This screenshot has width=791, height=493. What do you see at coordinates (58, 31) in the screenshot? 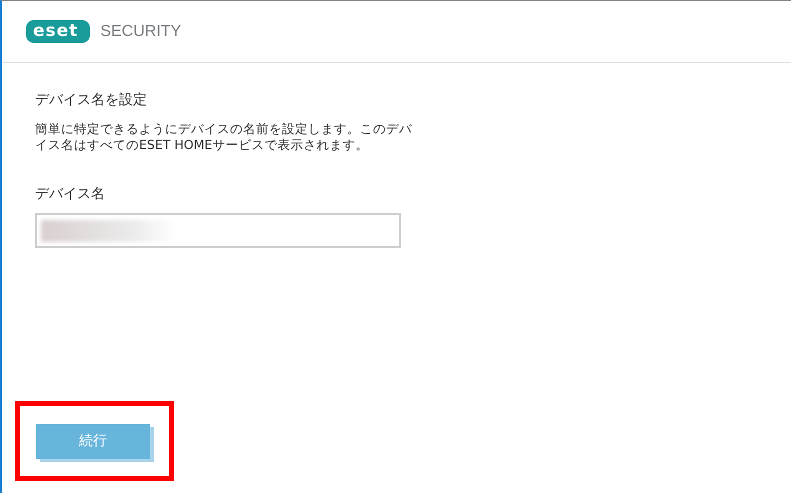
I see `eset-logo: eset` at bounding box center [58, 31].